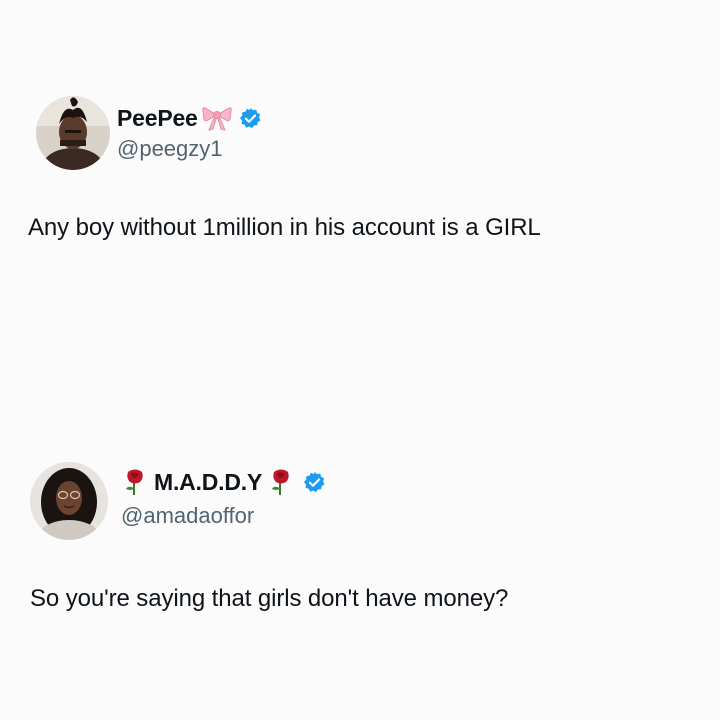 The width and height of the screenshot is (720, 720). What do you see at coordinates (208, 482) in the screenshot?
I see `display-name: M.A.D.D.Y` at bounding box center [208, 482].